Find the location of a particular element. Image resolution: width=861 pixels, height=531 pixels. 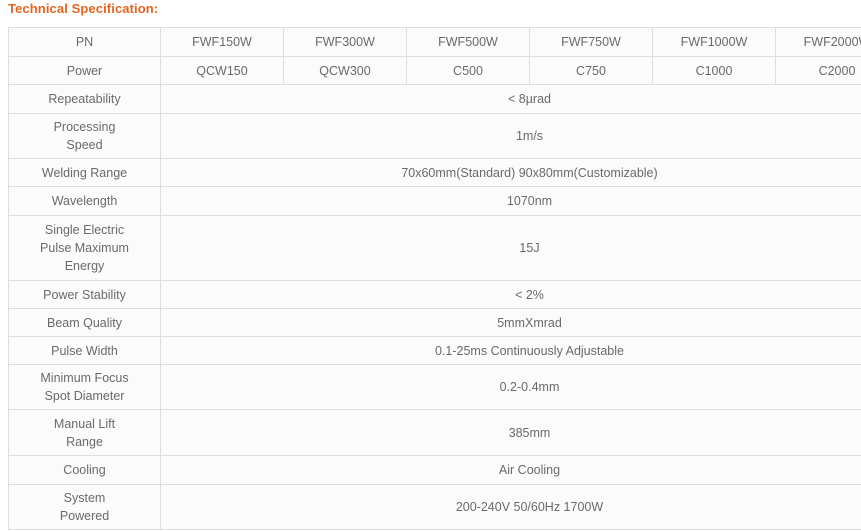

table-row: Beam Quality 5mmXmrad is located at coordinates (434, 322).